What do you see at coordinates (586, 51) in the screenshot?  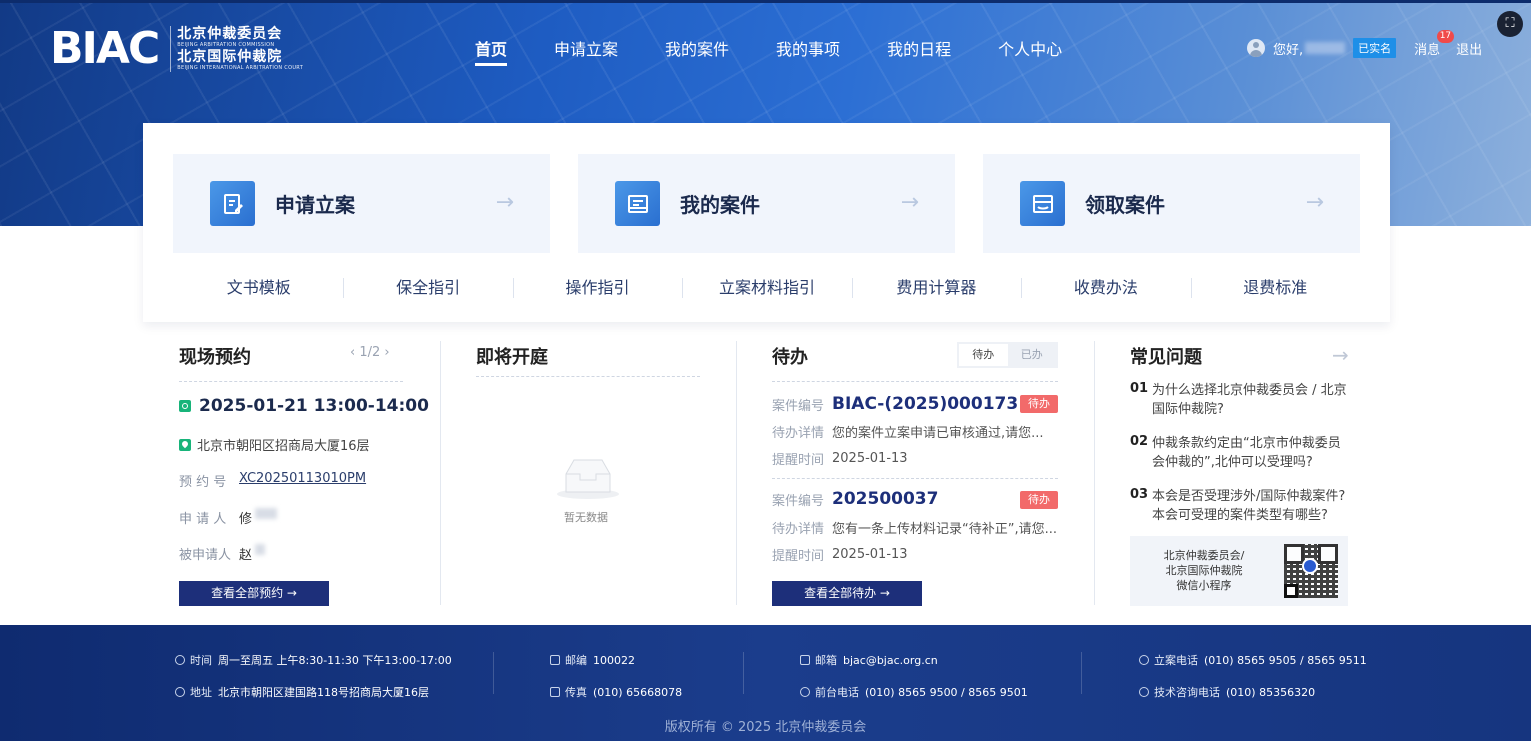 I see `nav-apply: 申请立案` at bounding box center [586, 51].